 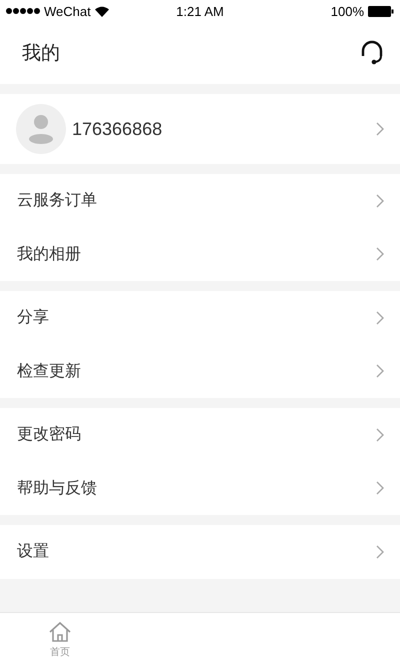 I want to click on menu-item: 检查更新, so click(x=49, y=371).